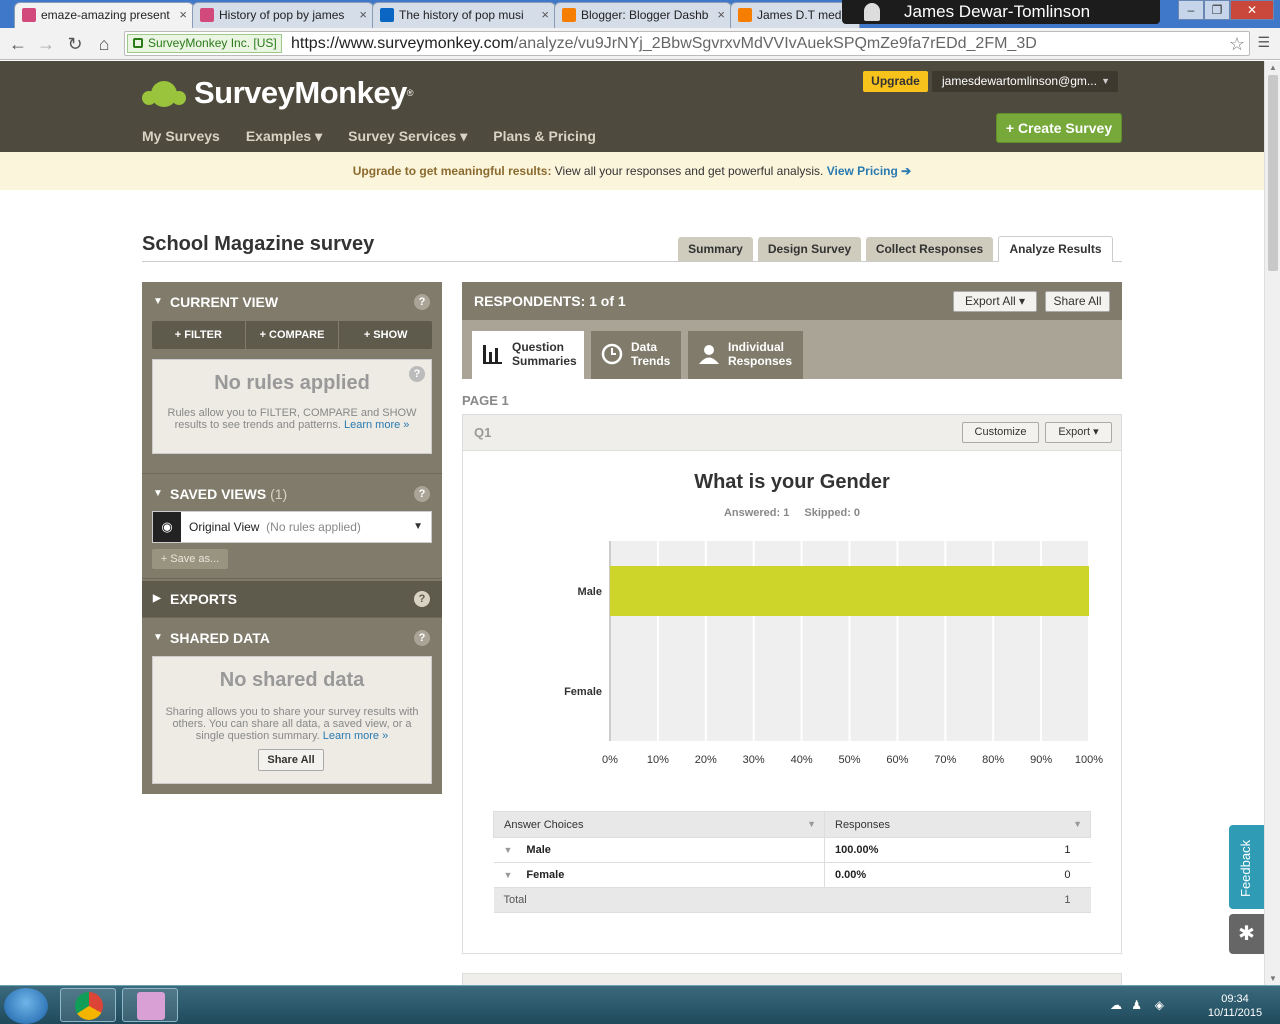 The height and width of the screenshot is (1024, 1280). I want to click on scrollbar-thumb, so click(1273, 173).